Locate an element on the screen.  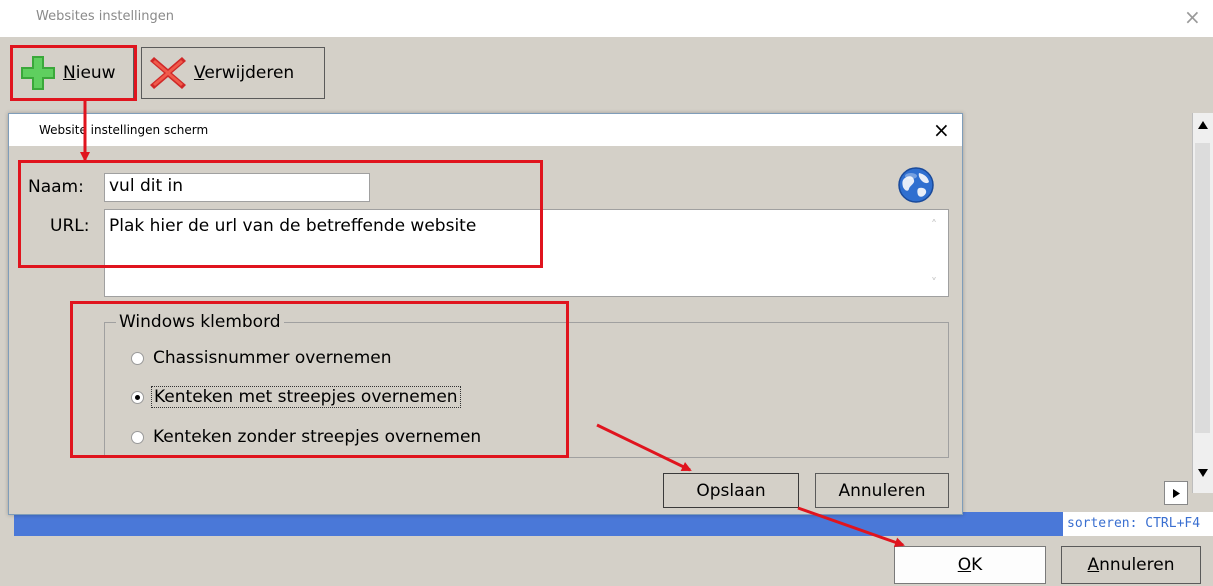
arrow-to-save is located at coordinates (644, 447).